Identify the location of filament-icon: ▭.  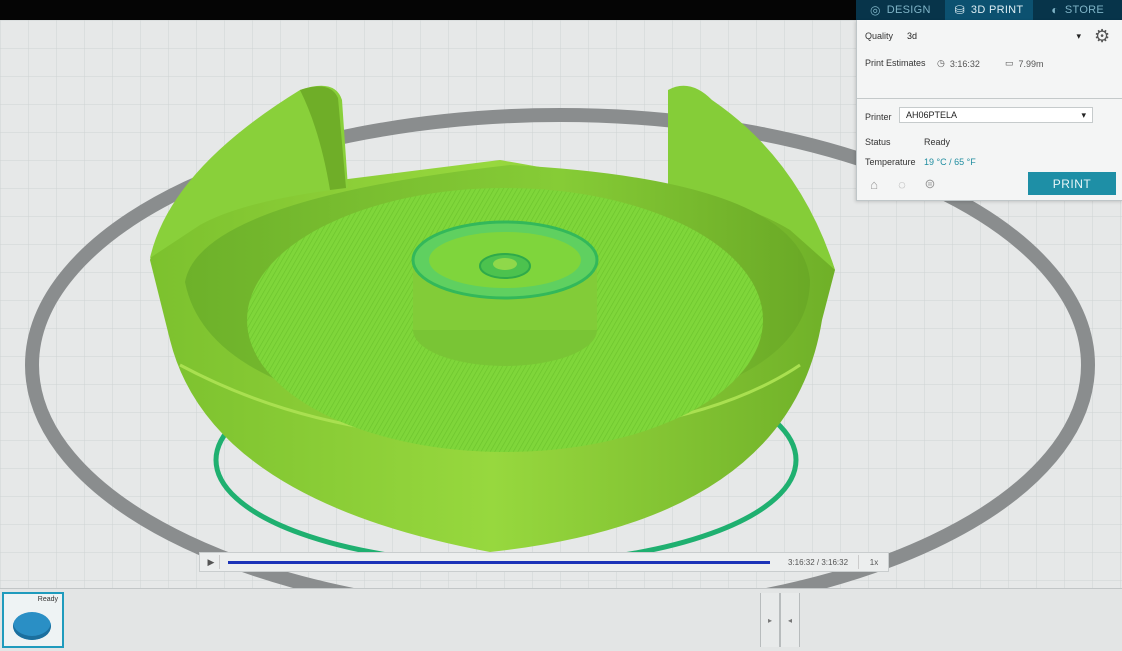
(1009, 63).